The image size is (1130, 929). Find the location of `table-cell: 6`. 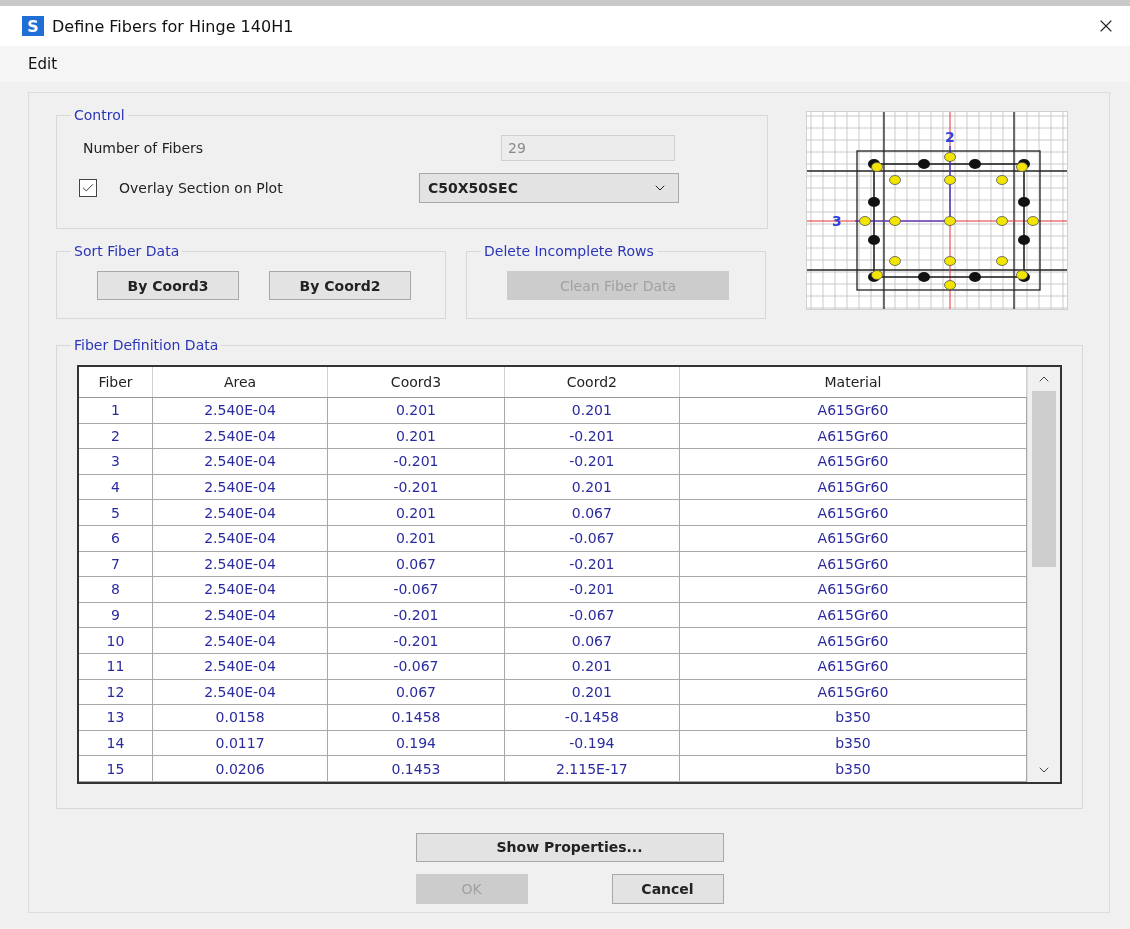

table-cell: 6 is located at coordinates (116, 538).